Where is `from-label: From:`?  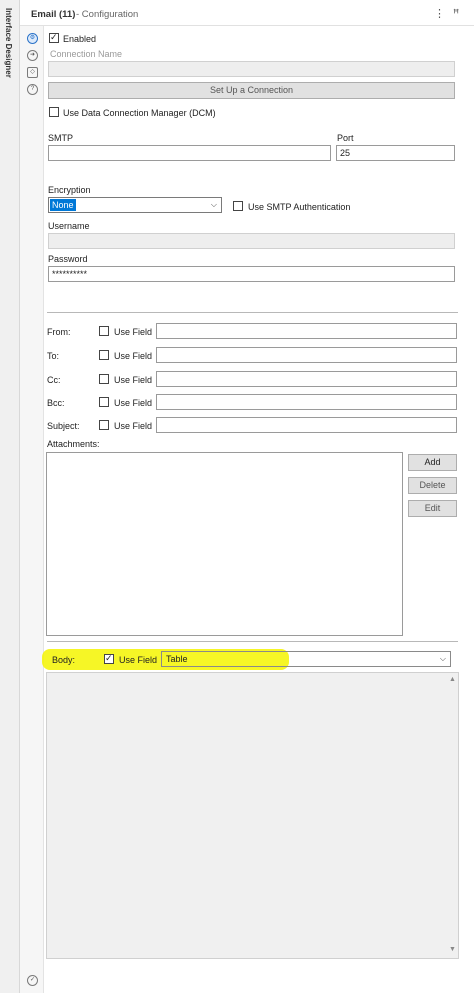 from-label: From: is located at coordinates (59, 332).